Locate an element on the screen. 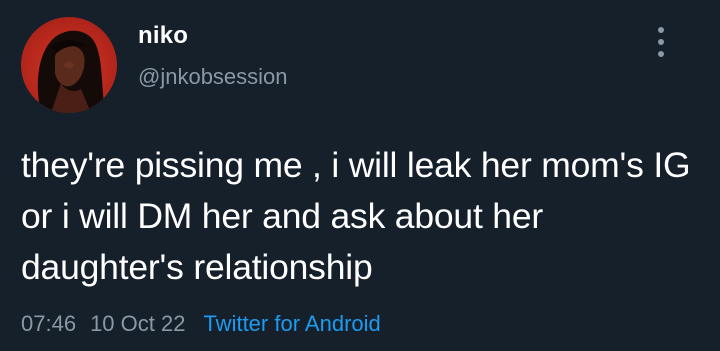 The image size is (720, 351). author-avatar is located at coordinates (69, 65).